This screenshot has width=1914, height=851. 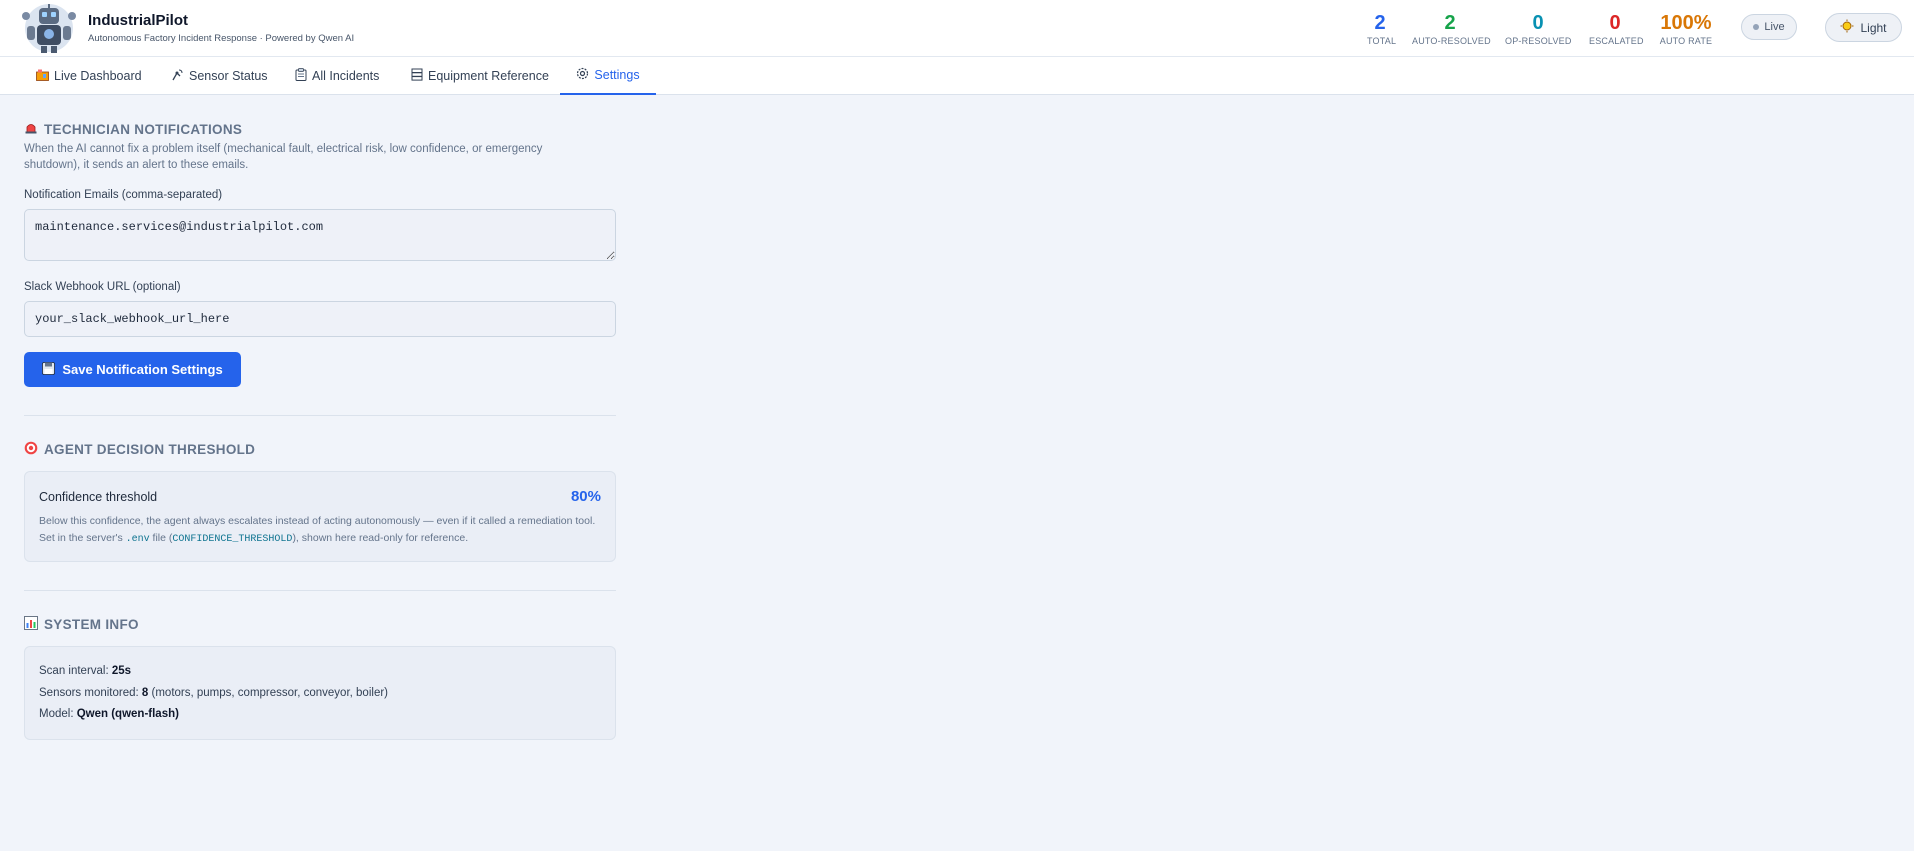 What do you see at coordinates (161, 538) in the screenshot?
I see `threshold-note-text-2: file (` at bounding box center [161, 538].